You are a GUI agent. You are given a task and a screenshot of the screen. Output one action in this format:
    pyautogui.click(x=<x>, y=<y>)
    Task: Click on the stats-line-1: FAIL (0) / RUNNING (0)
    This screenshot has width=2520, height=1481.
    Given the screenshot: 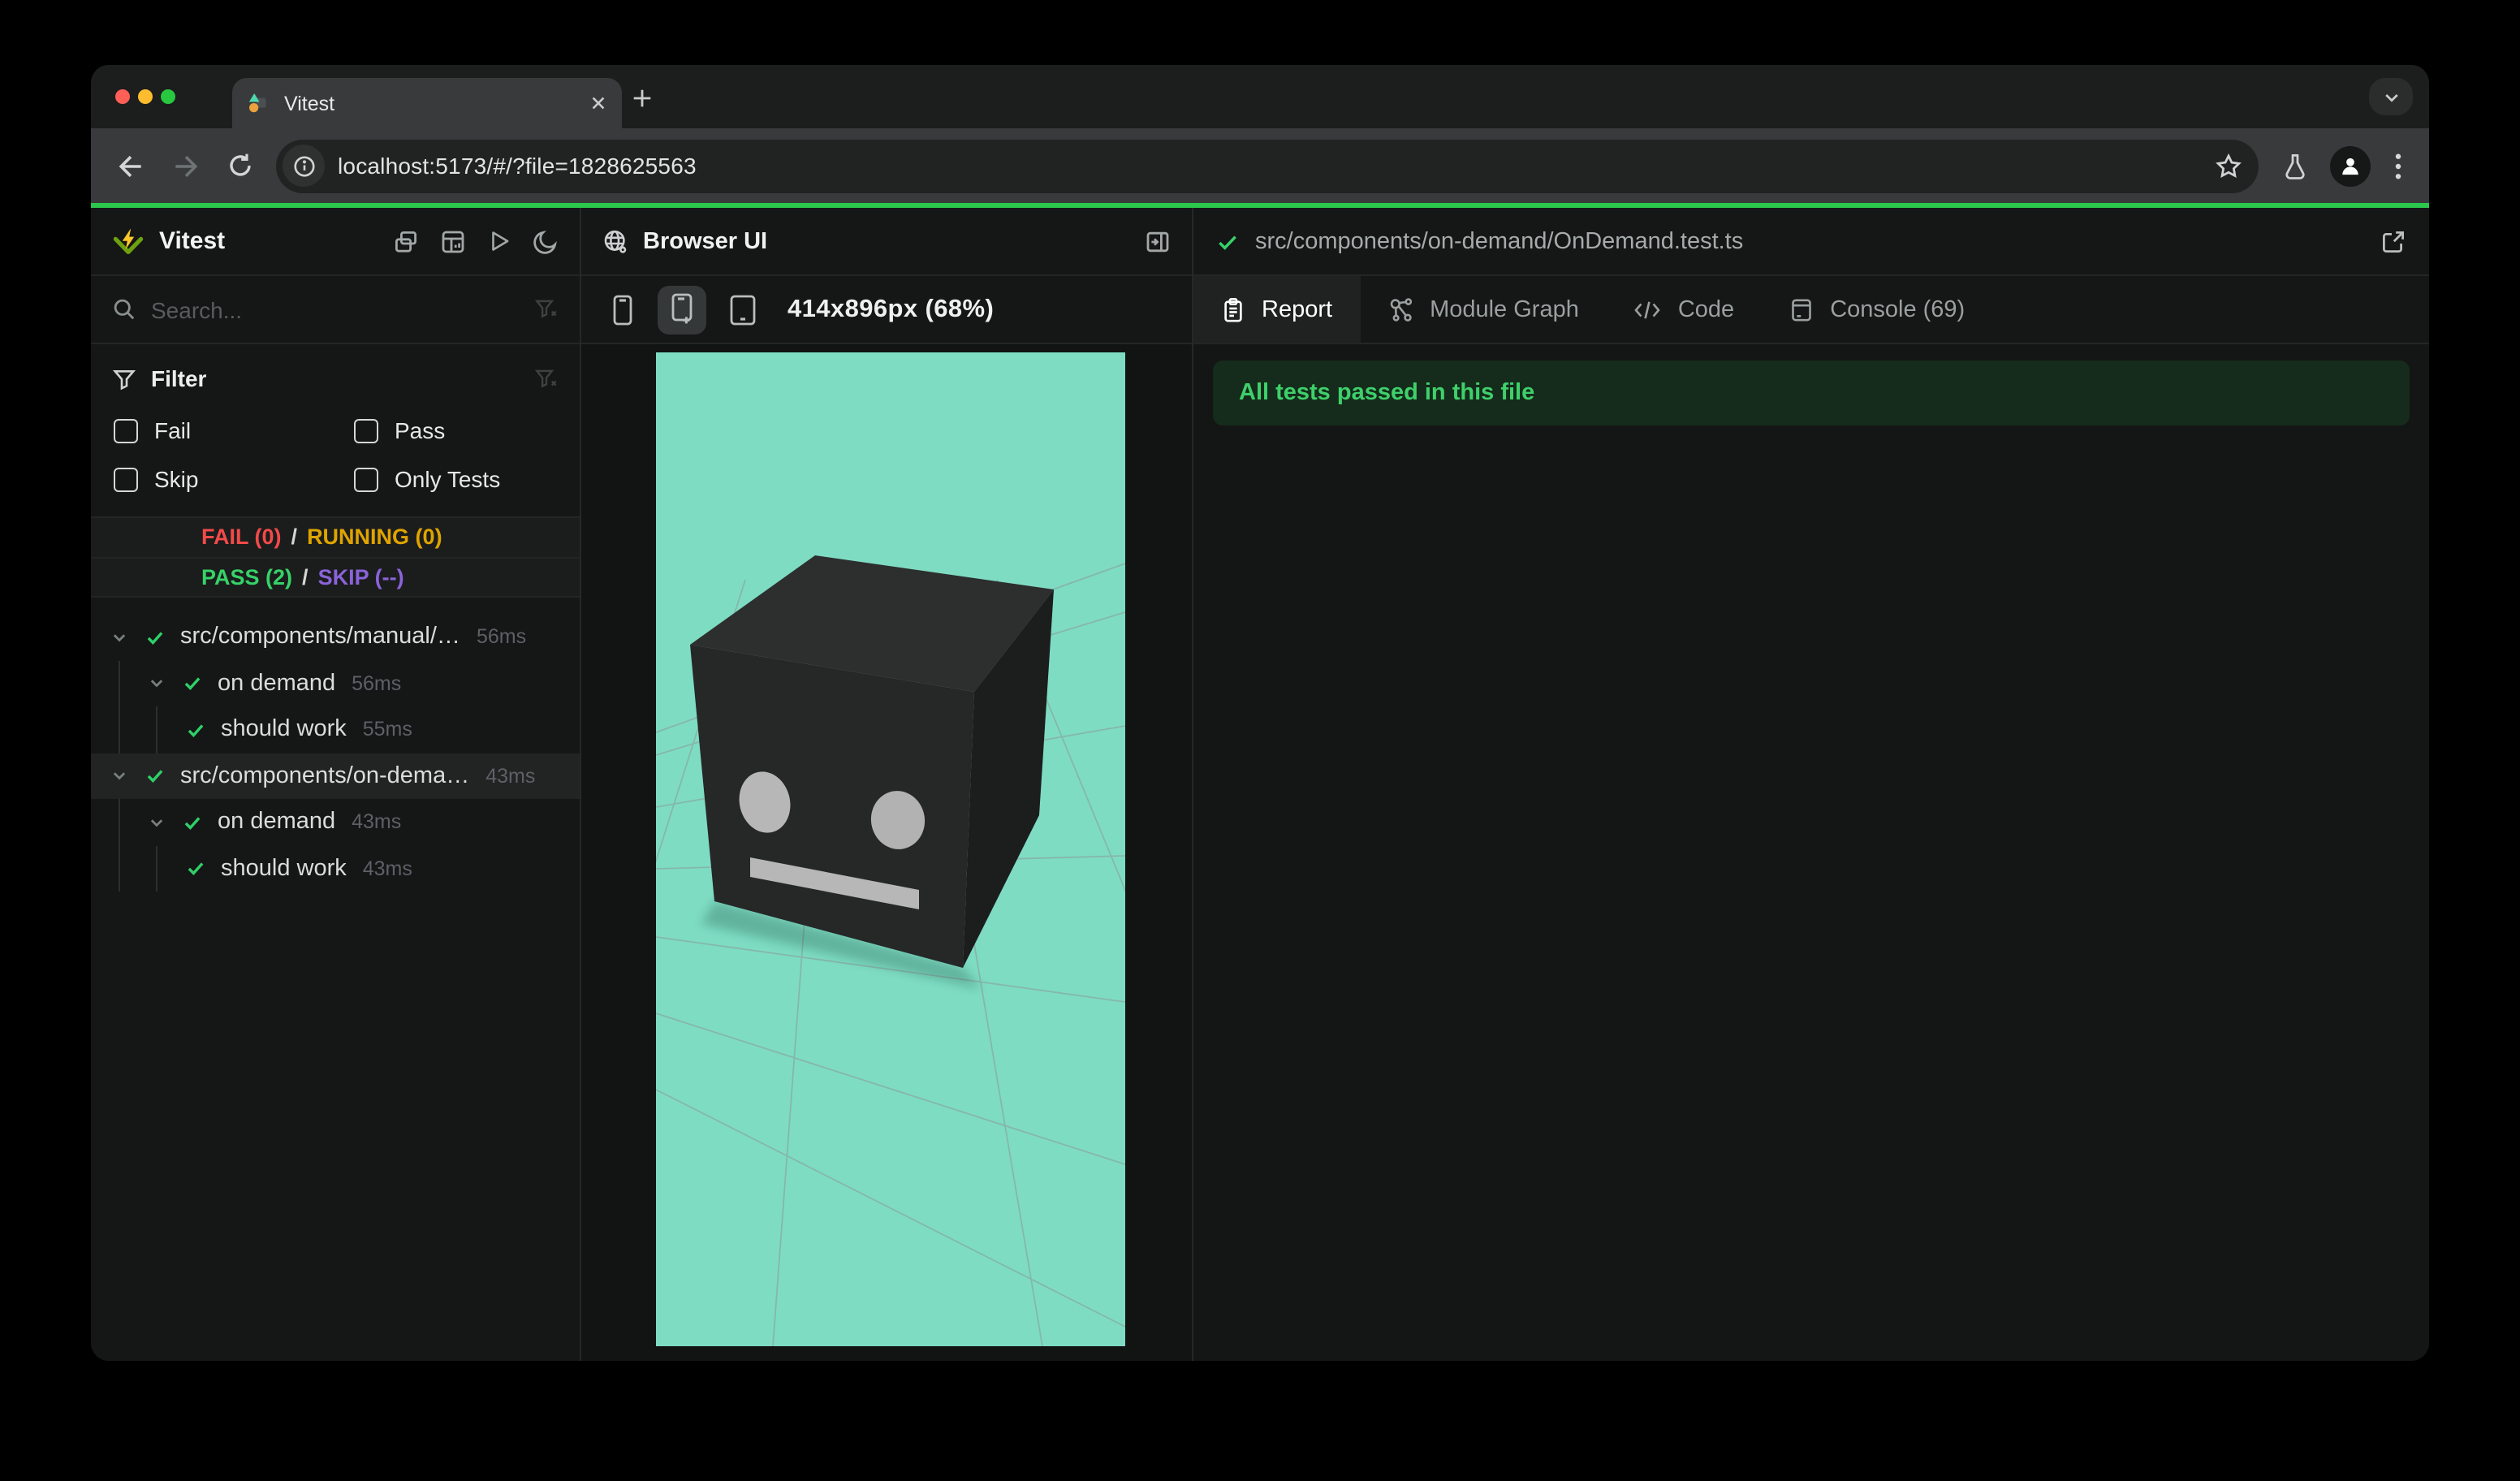 What is the action you would take?
    pyautogui.click(x=336, y=538)
    